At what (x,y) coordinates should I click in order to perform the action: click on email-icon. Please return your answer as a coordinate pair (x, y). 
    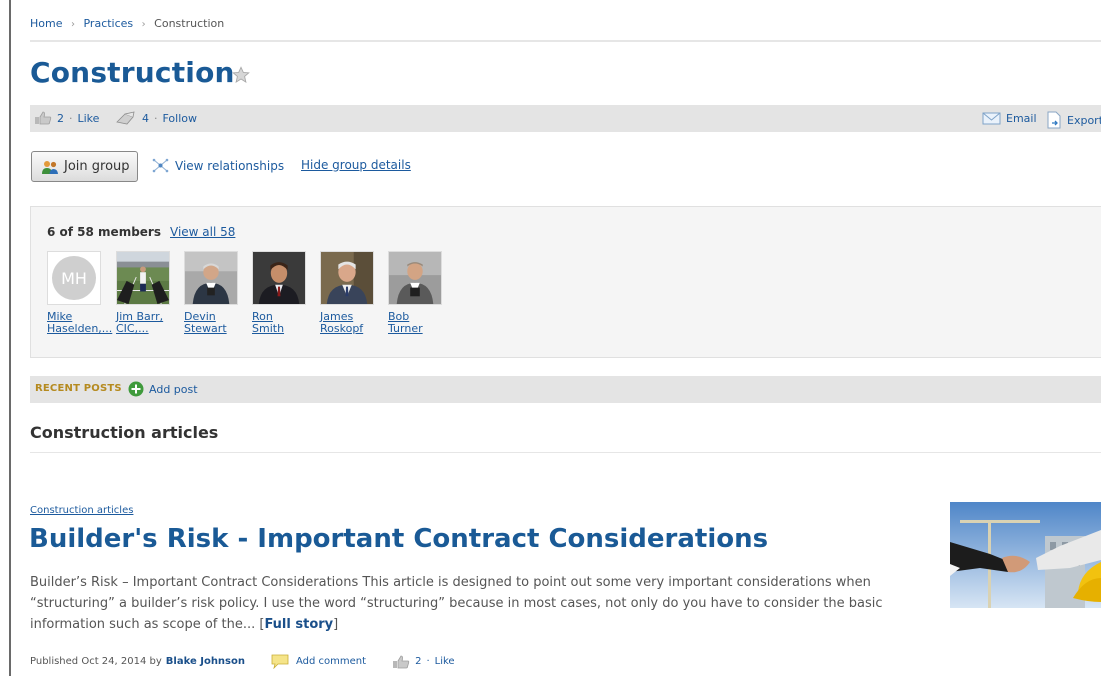
    Looking at the image, I should click on (991, 118).